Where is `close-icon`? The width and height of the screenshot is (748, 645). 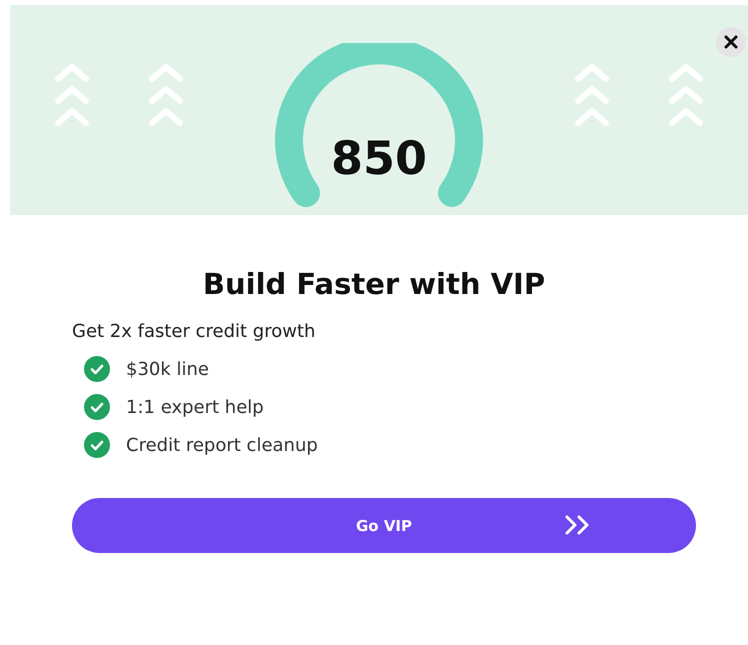 close-icon is located at coordinates (731, 42).